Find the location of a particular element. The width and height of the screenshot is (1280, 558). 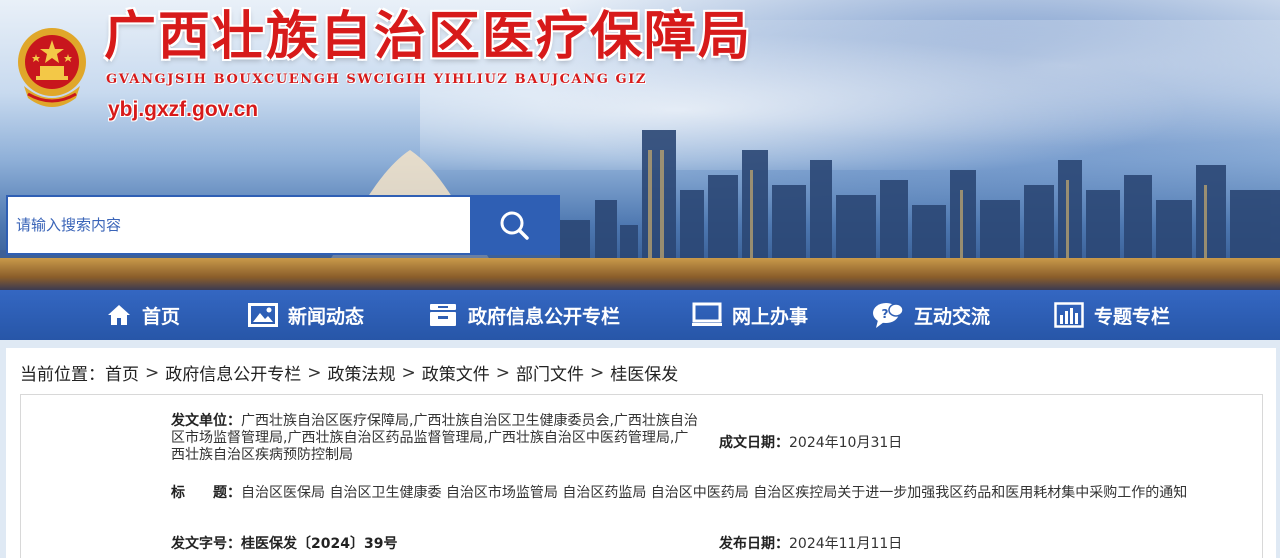

search-button is located at coordinates (514, 225).